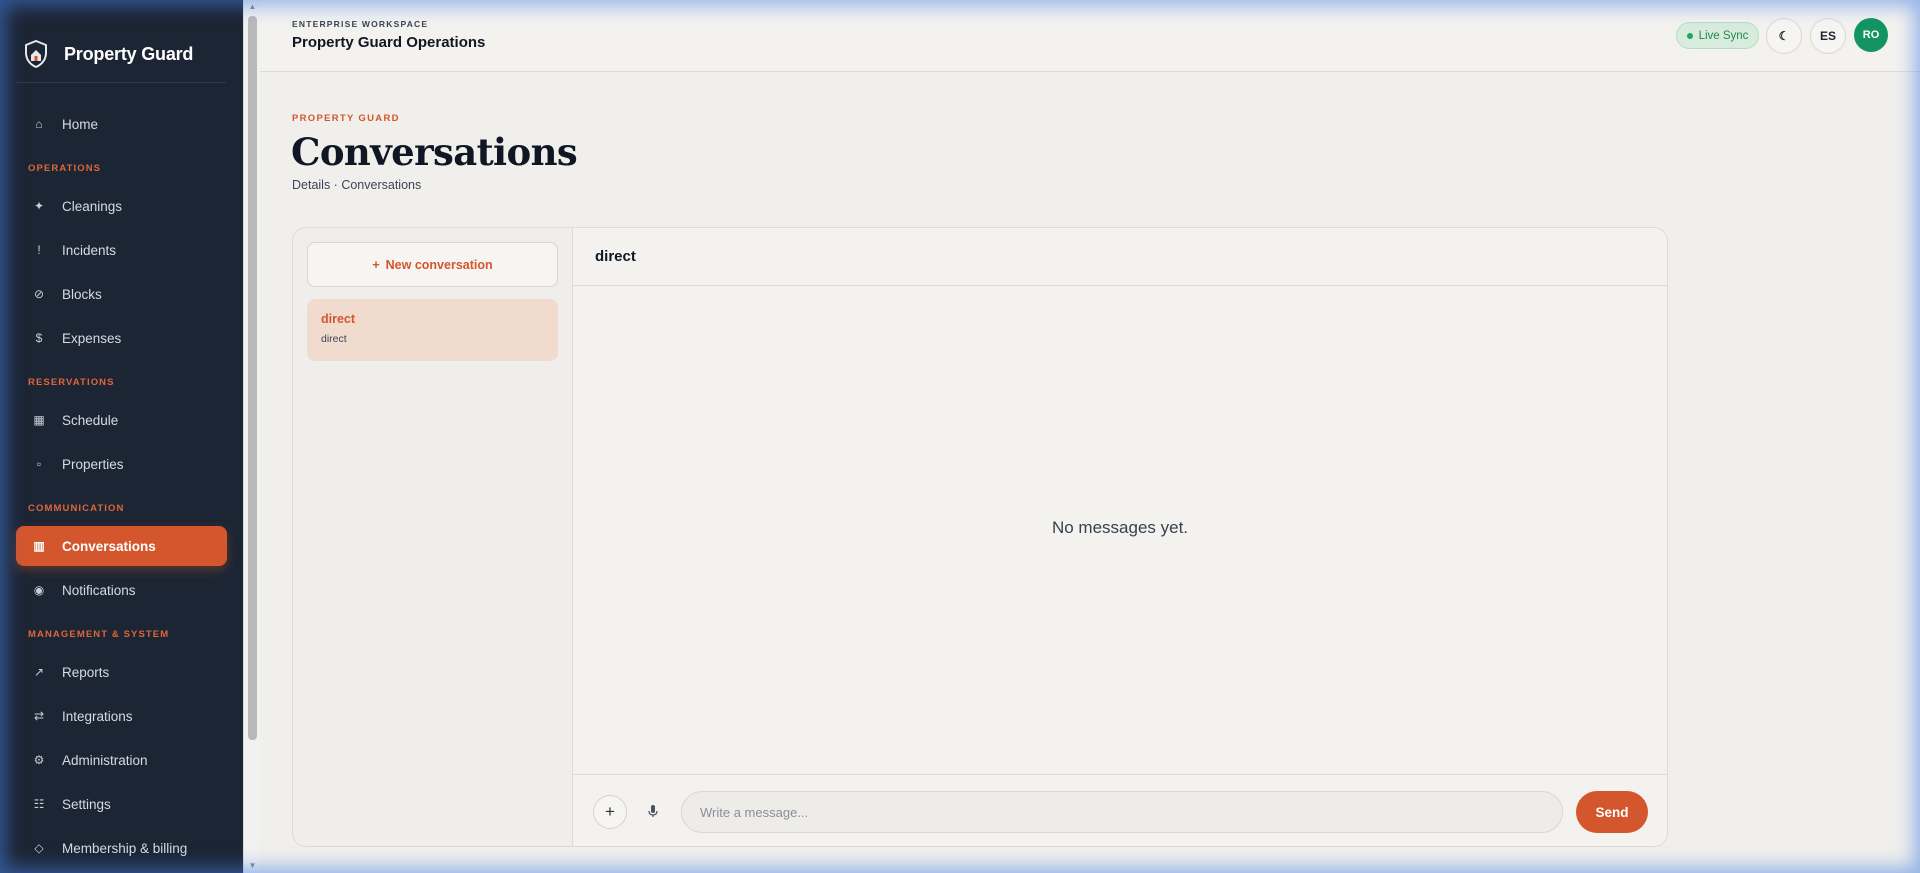 The height and width of the screenshot is (873, 1920). Describe the element at coordinates (105, 760) in the screenshot. I see `sidebar-item-label: Administration` at that location.